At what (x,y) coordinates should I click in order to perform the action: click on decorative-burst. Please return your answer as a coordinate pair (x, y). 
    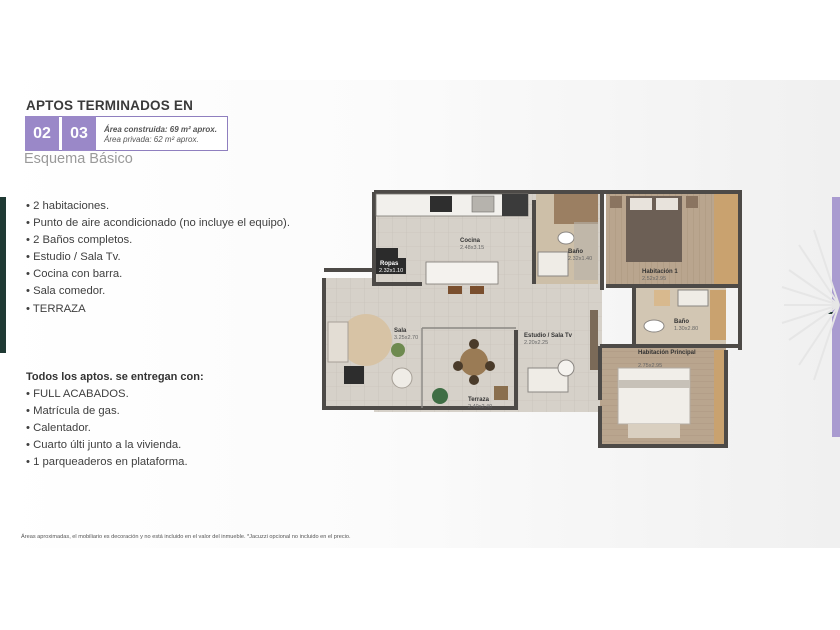
    Looking at the image, I should click on (810, 305).